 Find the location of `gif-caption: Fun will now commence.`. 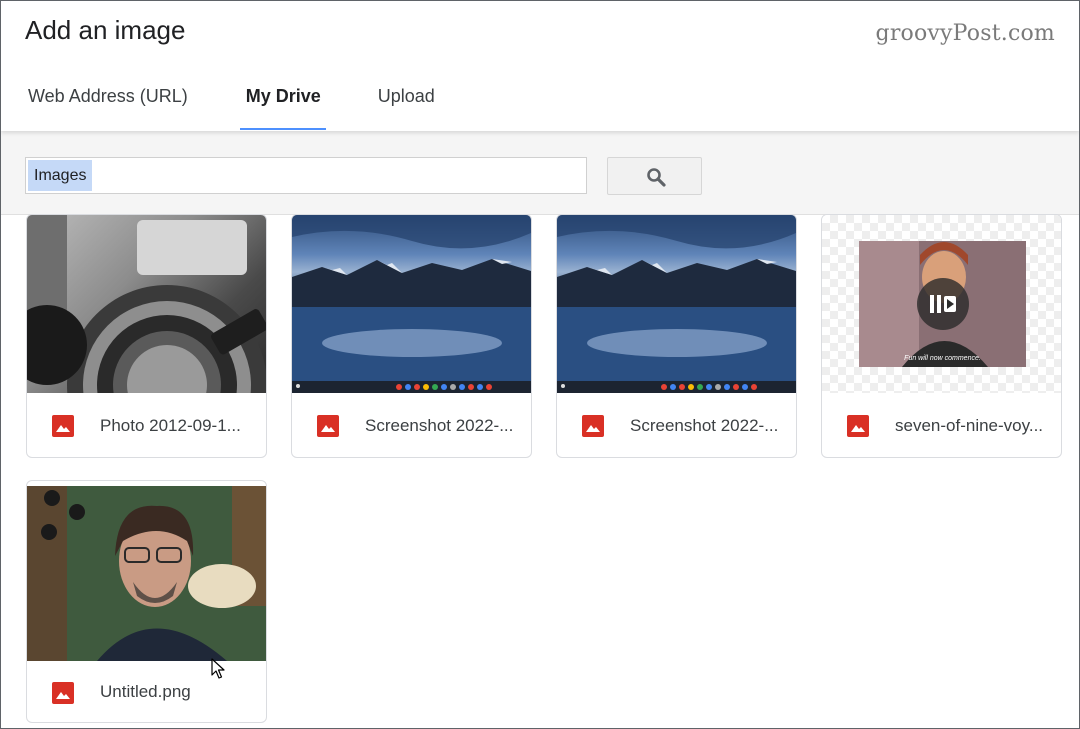

gif-caption: Fun will now commence. is located at coordinates (942, 358).